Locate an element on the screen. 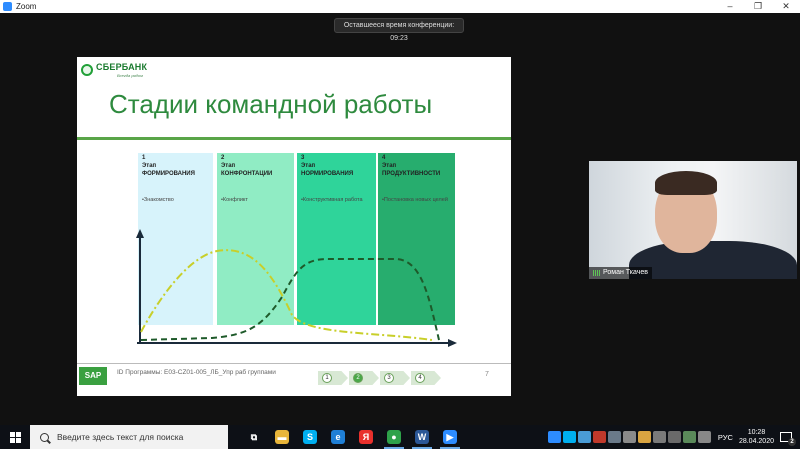 The height and width of the screenshot is (449, 800). volume-tray-icon is located at coordinates (674, 437).